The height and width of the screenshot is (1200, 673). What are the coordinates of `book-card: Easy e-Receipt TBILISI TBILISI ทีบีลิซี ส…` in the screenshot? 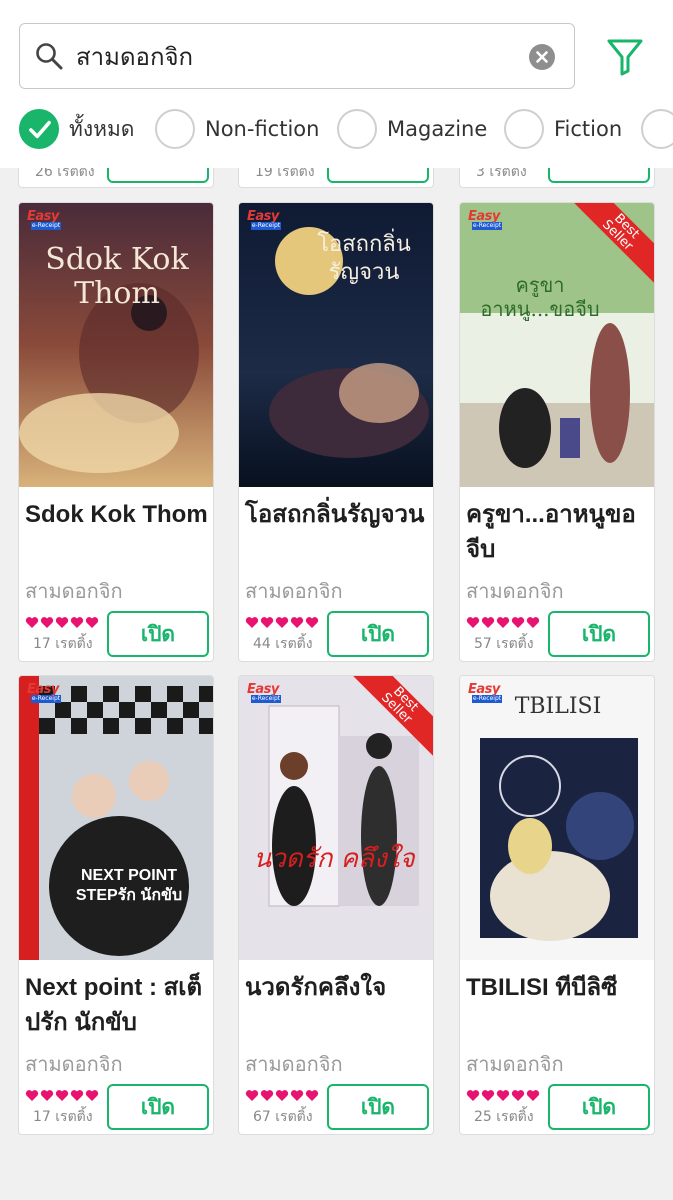 It's located at (557, 905).